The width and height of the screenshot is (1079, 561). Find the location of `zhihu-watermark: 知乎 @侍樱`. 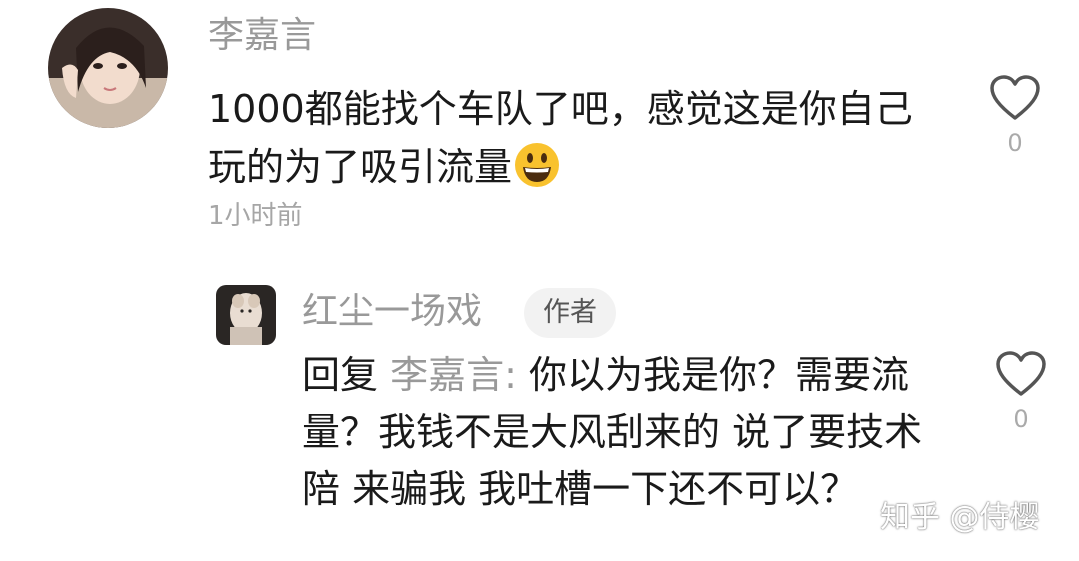

zhihu-watermark: 知乎 @侍樱 is located at coordinates (960, 517).